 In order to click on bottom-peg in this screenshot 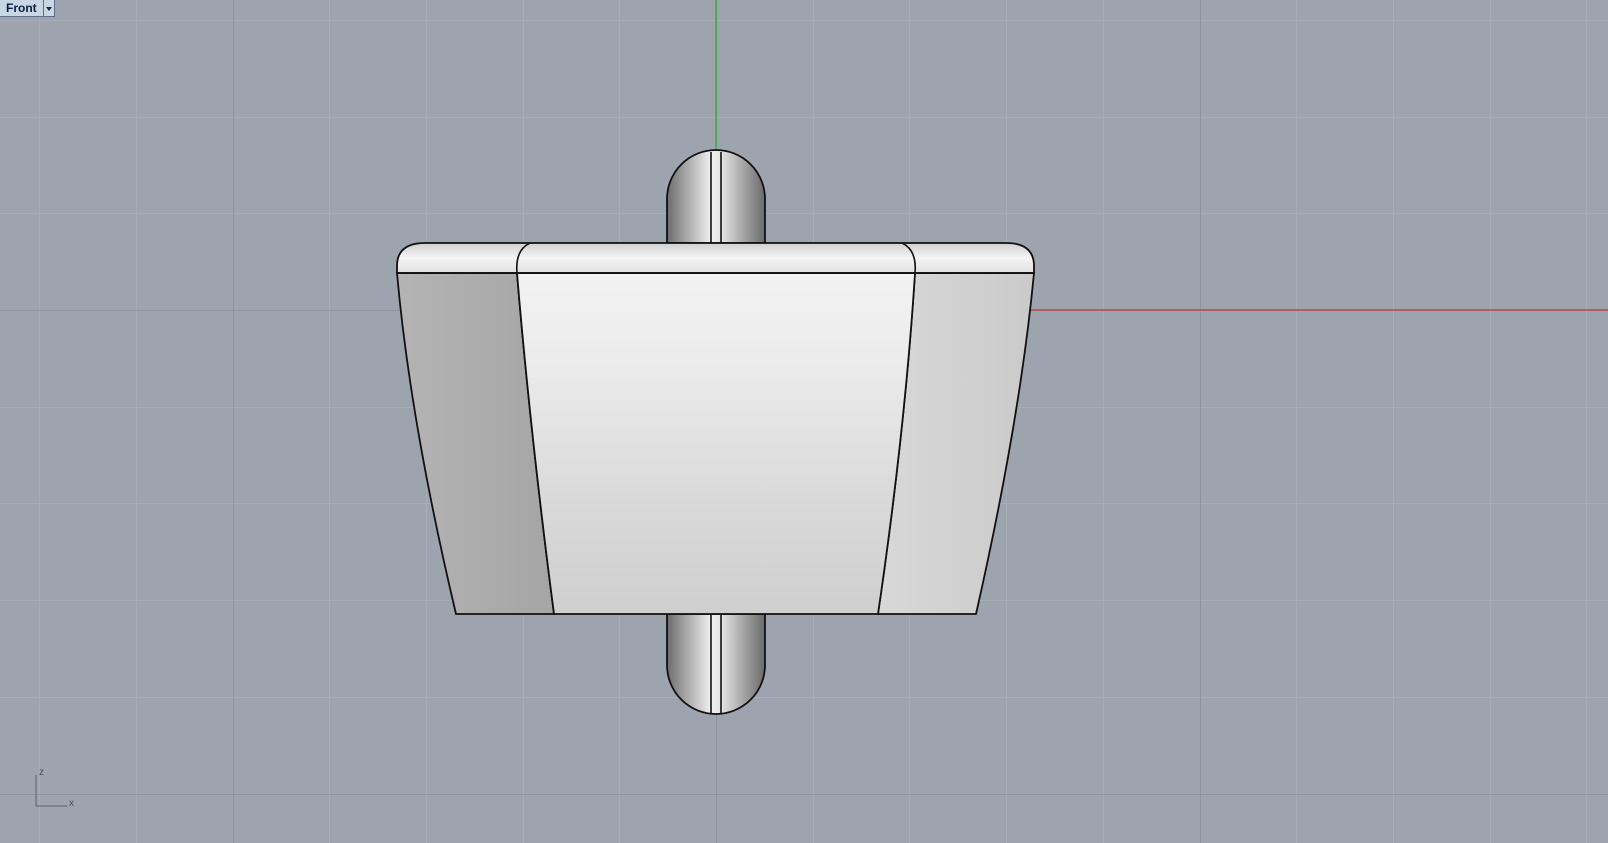, I will do `click(716, 664)`.